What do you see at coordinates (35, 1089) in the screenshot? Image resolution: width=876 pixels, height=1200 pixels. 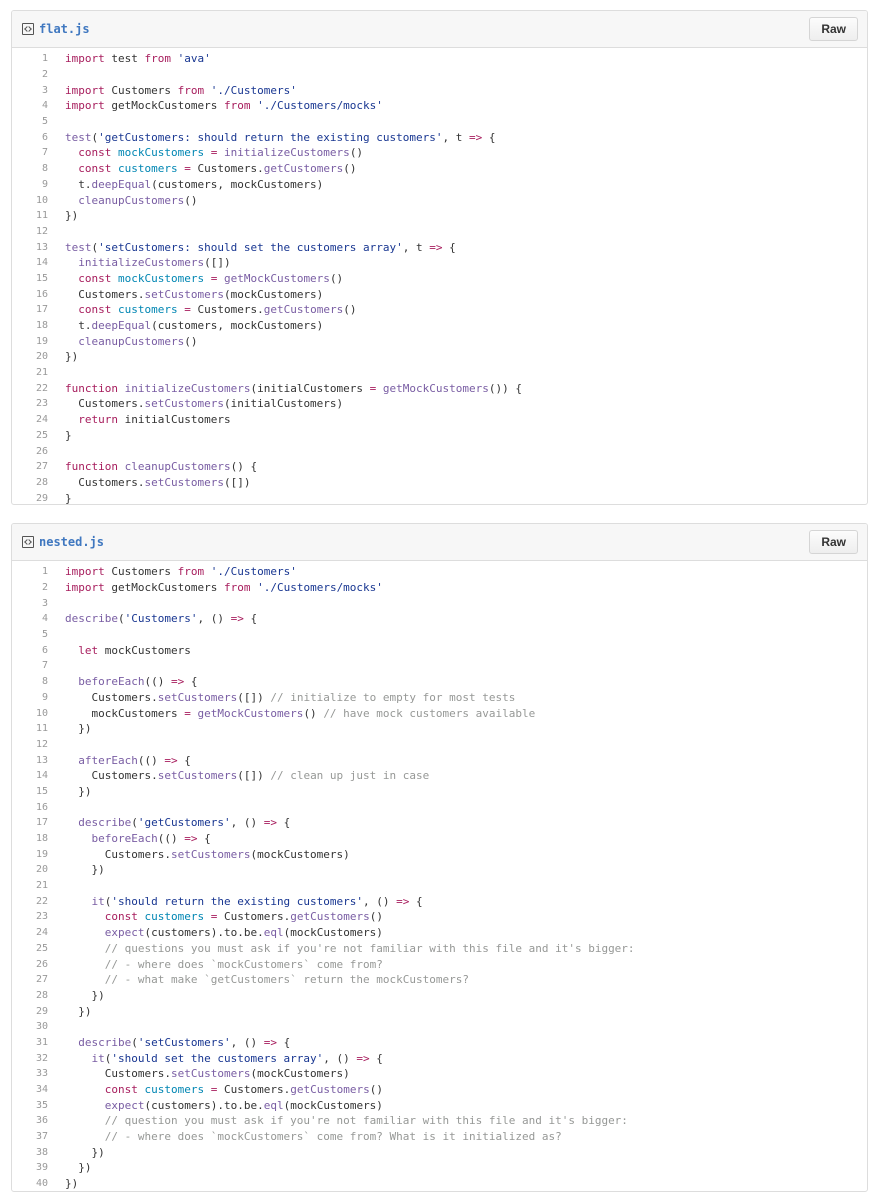 I see `line-number: 34` at bounding box center [35, 1089].